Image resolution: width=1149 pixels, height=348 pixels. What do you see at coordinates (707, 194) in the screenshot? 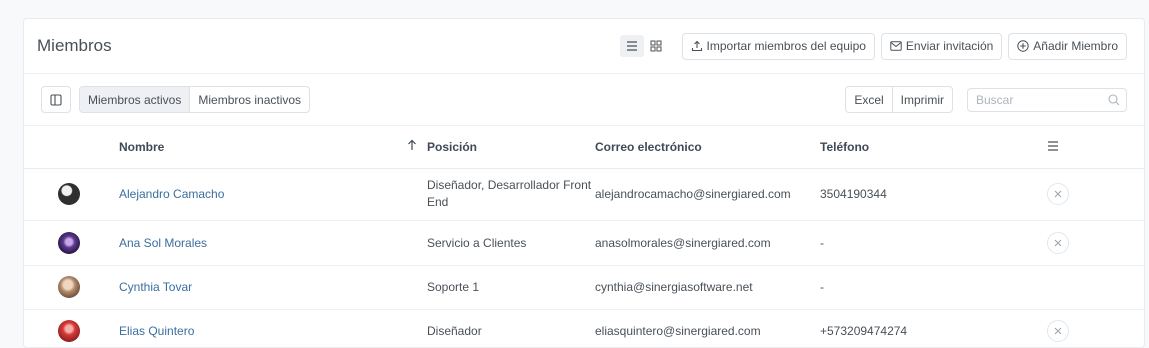
I see `member-email: alejandrocamacho@sinergiared.com` at bounding box center [707, 194].